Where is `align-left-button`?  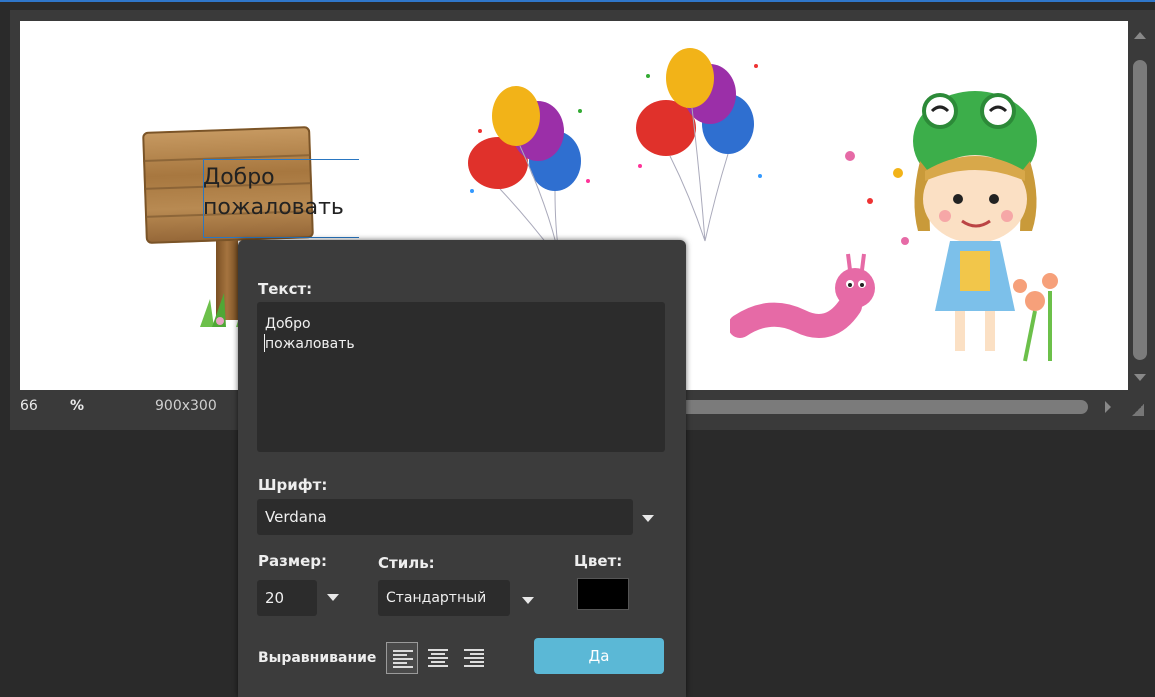
align-left-button is located at coordinates (402, 658).